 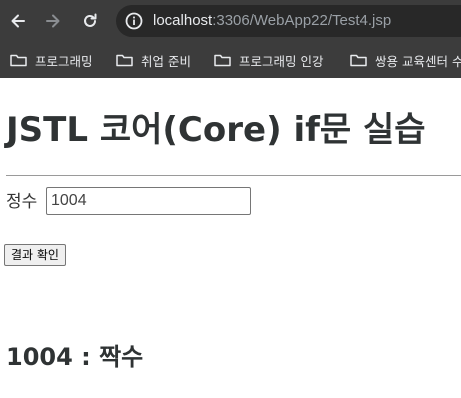 I want to click on bookmark-folder-ssangyong-center: 쌍용 교육센터 수, so click(x=405, y=60).